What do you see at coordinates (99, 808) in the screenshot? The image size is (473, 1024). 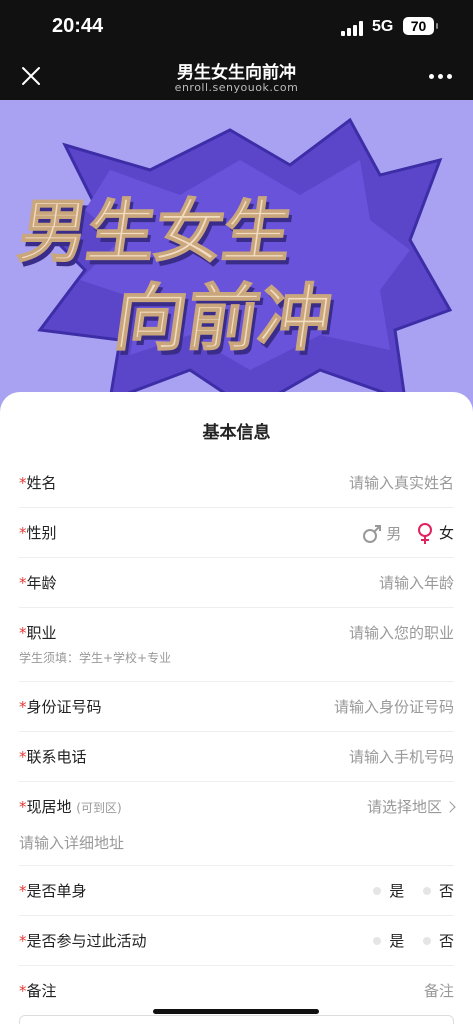 I see `address-label-hint: (可到区)` at bounding box center [99, 808].